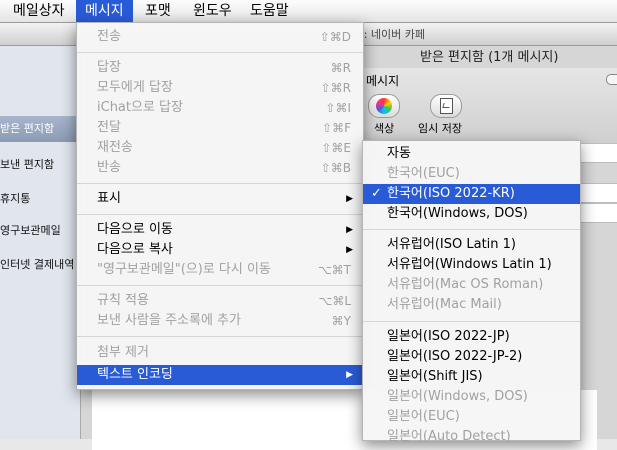 The width and height of the screenshot is (617, 450). Describe the element at coordinates (123, 300) in the screenshot. I see `menu-item-label: 규칙 적용` at that location.